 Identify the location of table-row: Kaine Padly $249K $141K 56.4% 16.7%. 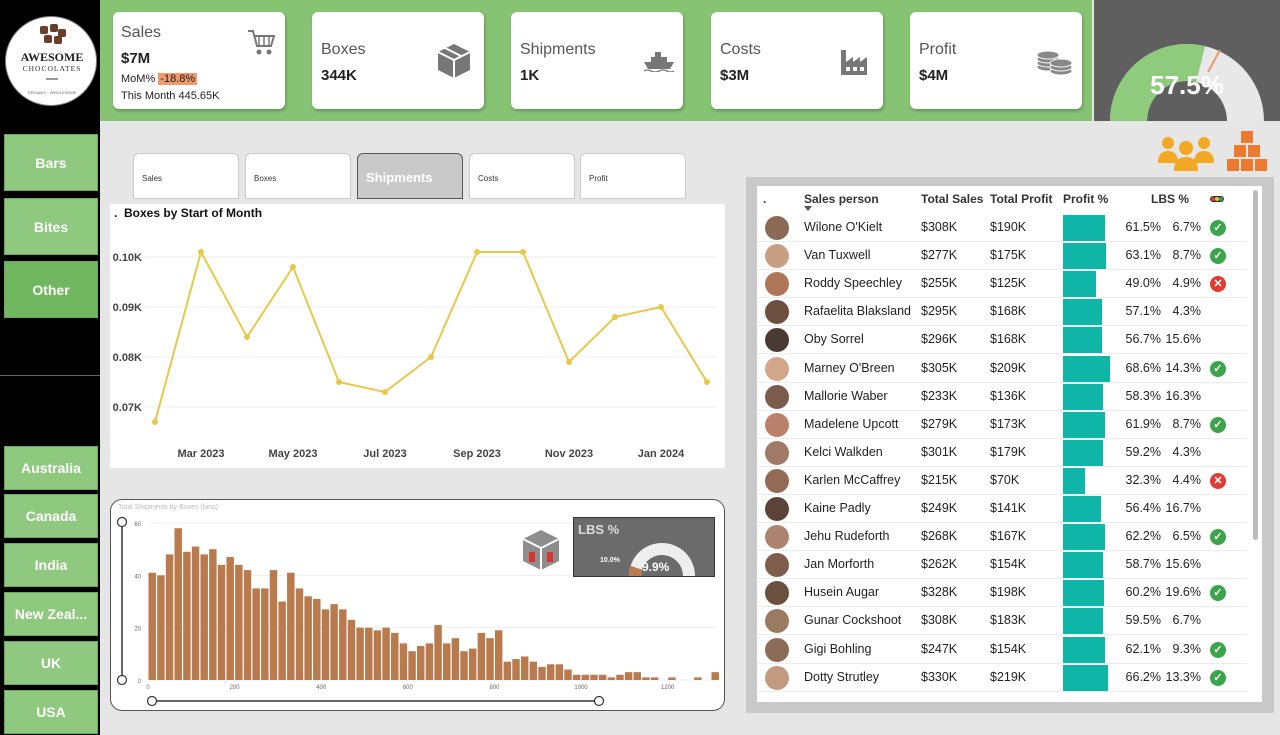
(1002, 509).